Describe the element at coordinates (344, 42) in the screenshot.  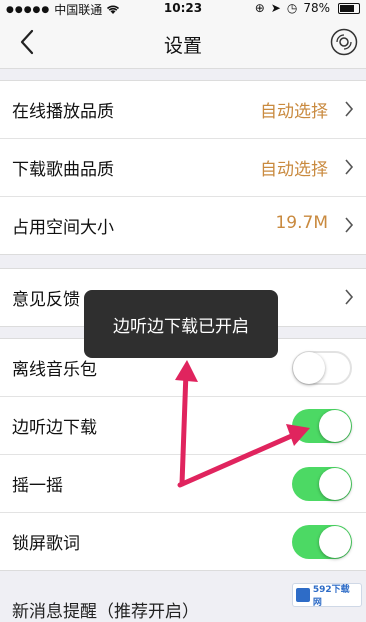
I see `disc-icon` at that location.